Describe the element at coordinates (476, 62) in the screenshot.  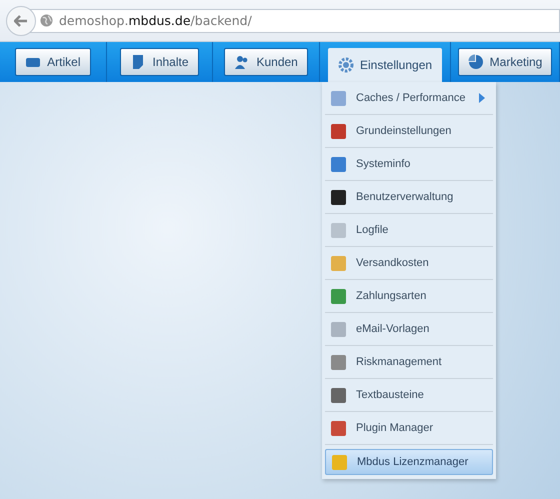
I see `pie-chart-icon` at that location.